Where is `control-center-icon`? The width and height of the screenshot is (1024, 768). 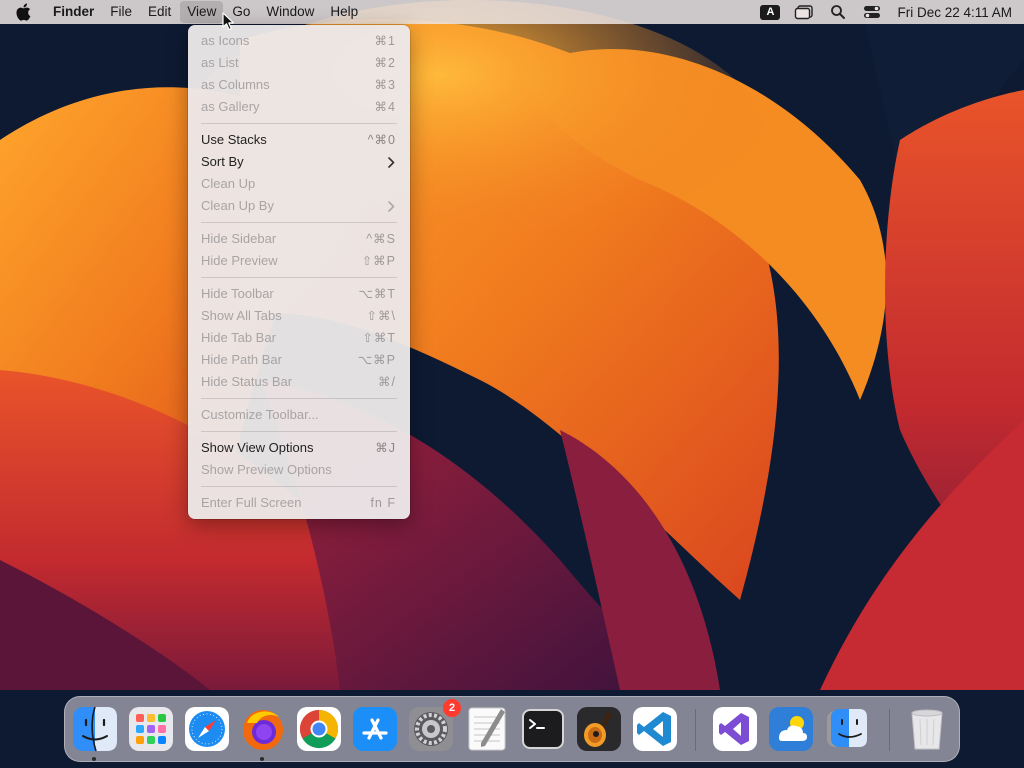 control-center-icon is located at coordinates (872, 12).